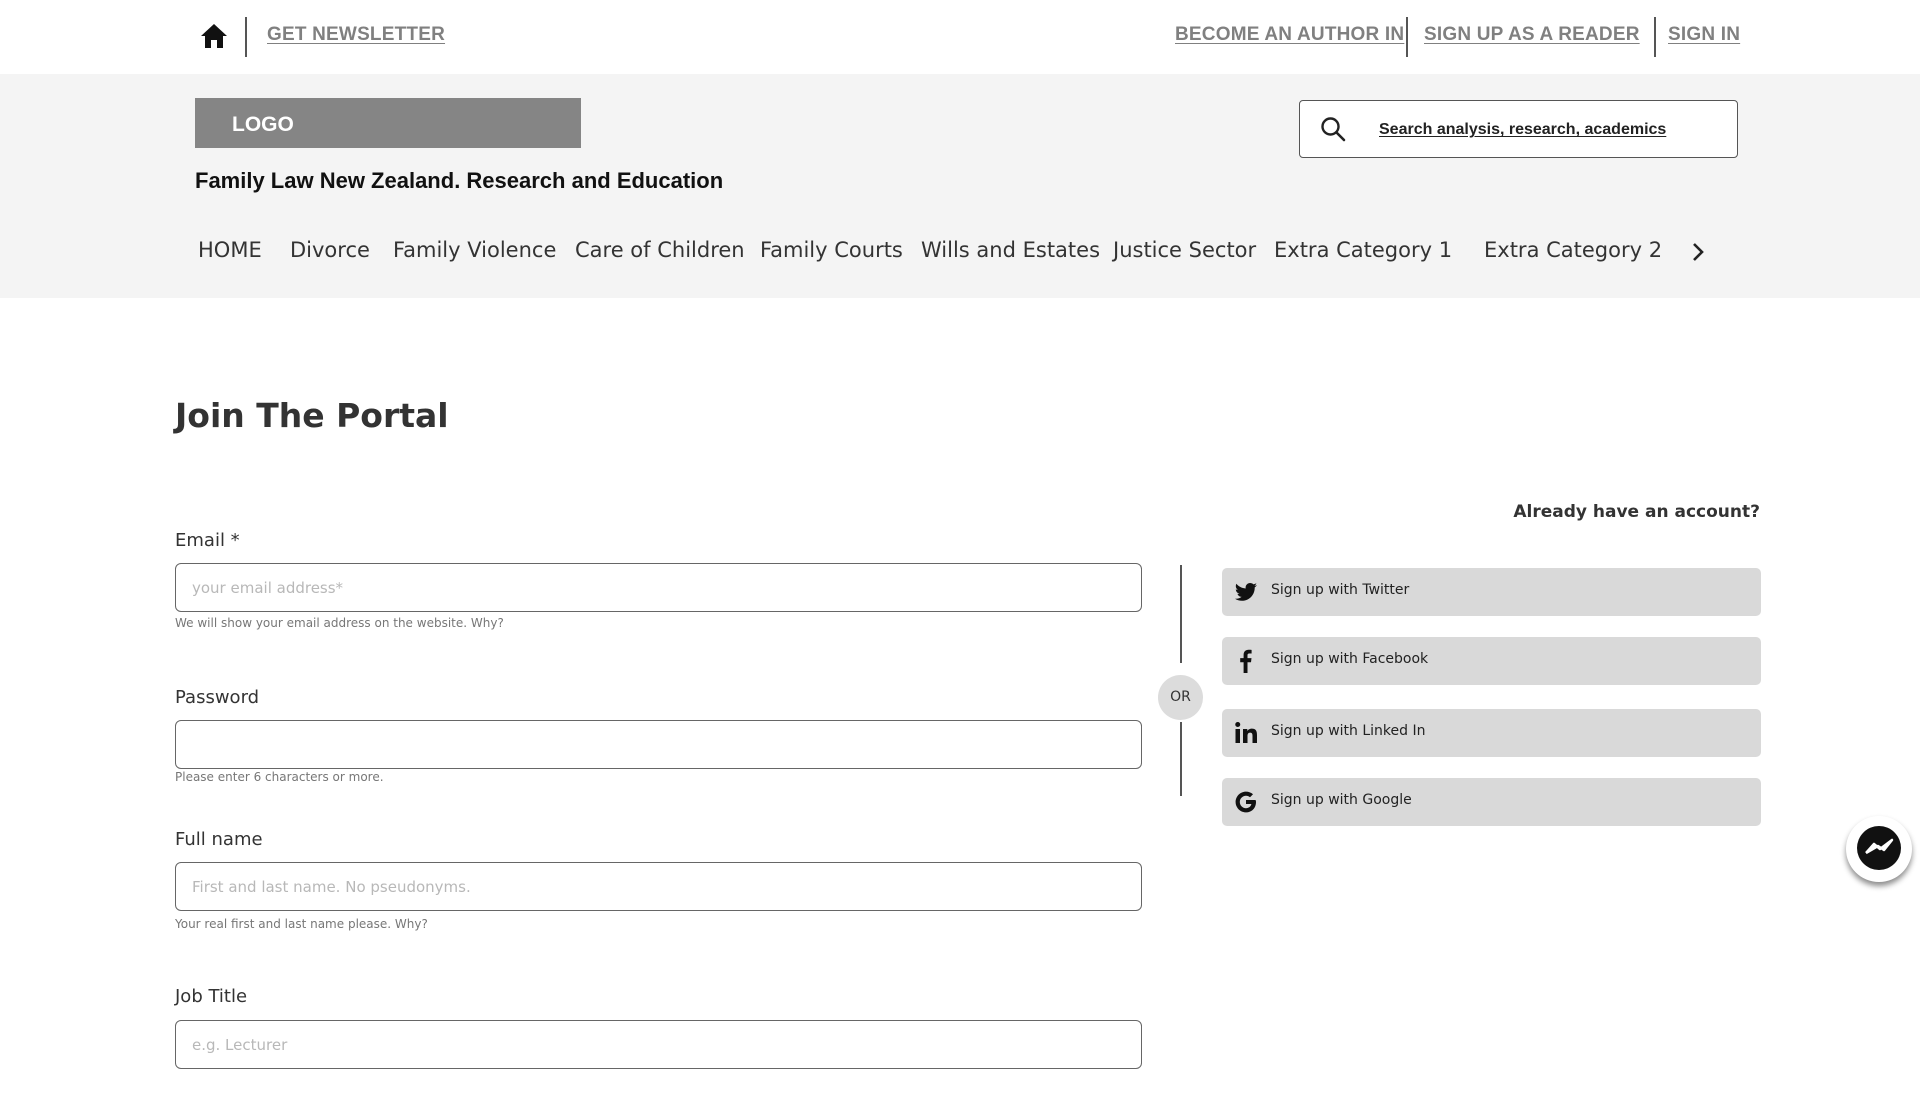 The image size is (1920, 1100). What do you see at coordinates (1180, 697) in the screenshot?
I see `or-badge: OR` at bounding box center [1180, 697].